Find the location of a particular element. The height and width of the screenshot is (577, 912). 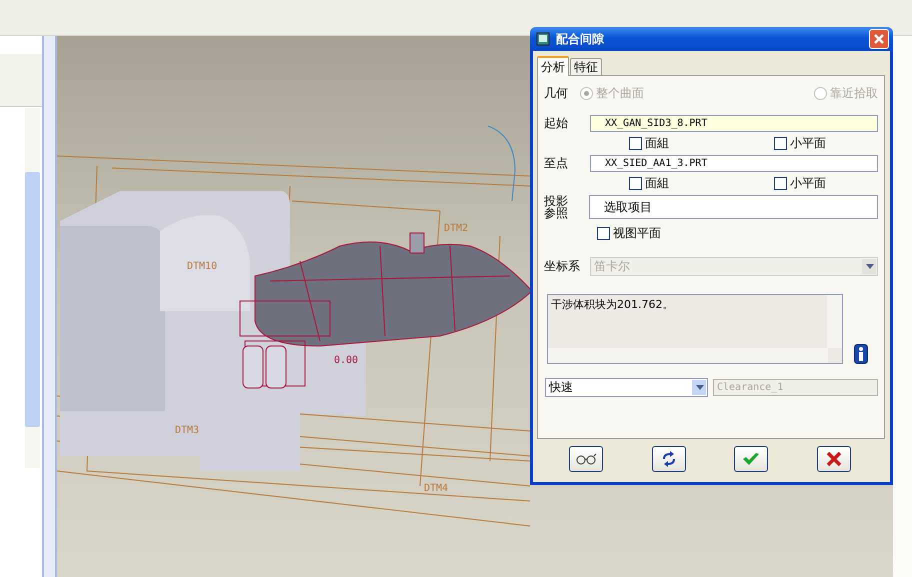

result-text: 干涉体积块为201.762。 is located at coordinates (612, 304).